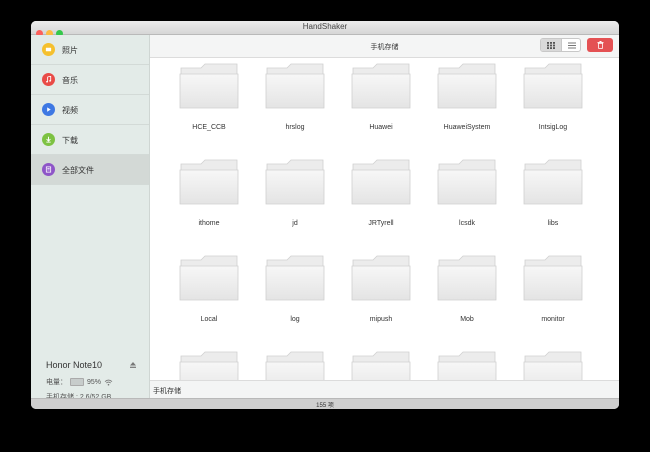 Image resolution: width=650 pixels, height=452 pixels. What do you see at coordinates (70, 110) in the screenshot?
I see `sidebar-item-label: 视频` at bounding box center [70, 110].